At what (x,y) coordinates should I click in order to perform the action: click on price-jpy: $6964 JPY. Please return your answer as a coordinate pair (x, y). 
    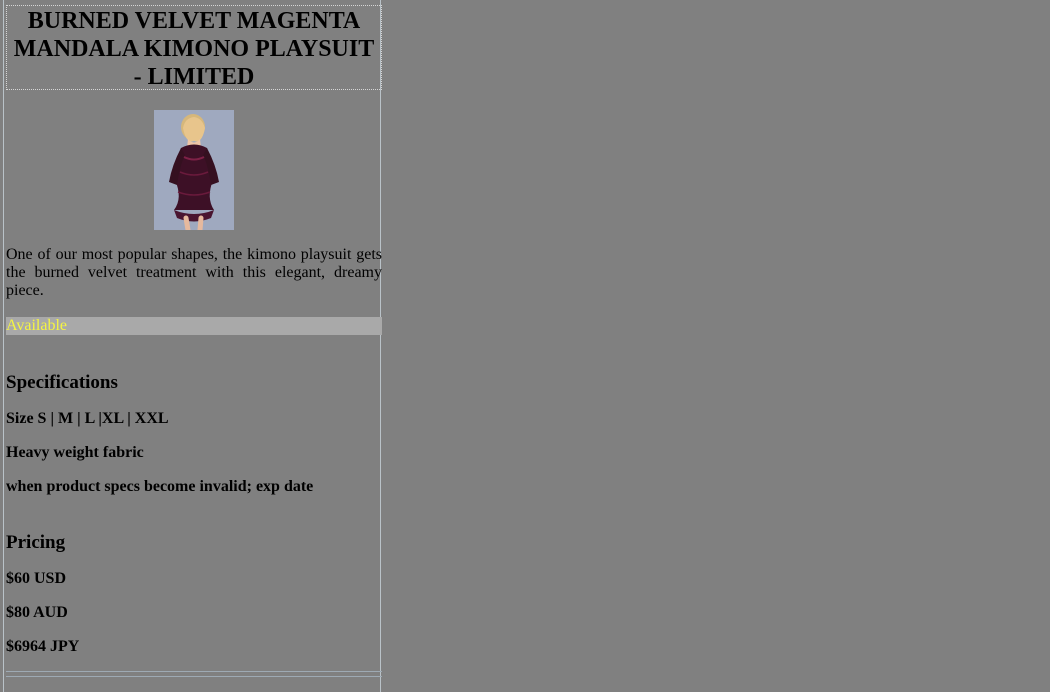
    Looking at the image, I should click on (43, 646).